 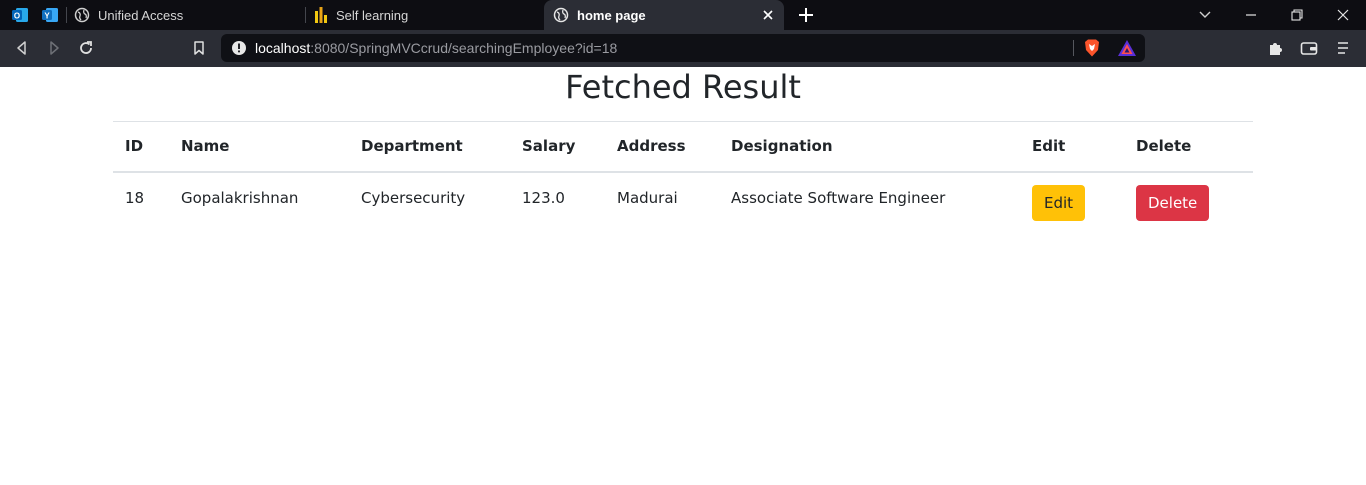 I want to click on column-header-name: Name, so click(x=259, y=147).